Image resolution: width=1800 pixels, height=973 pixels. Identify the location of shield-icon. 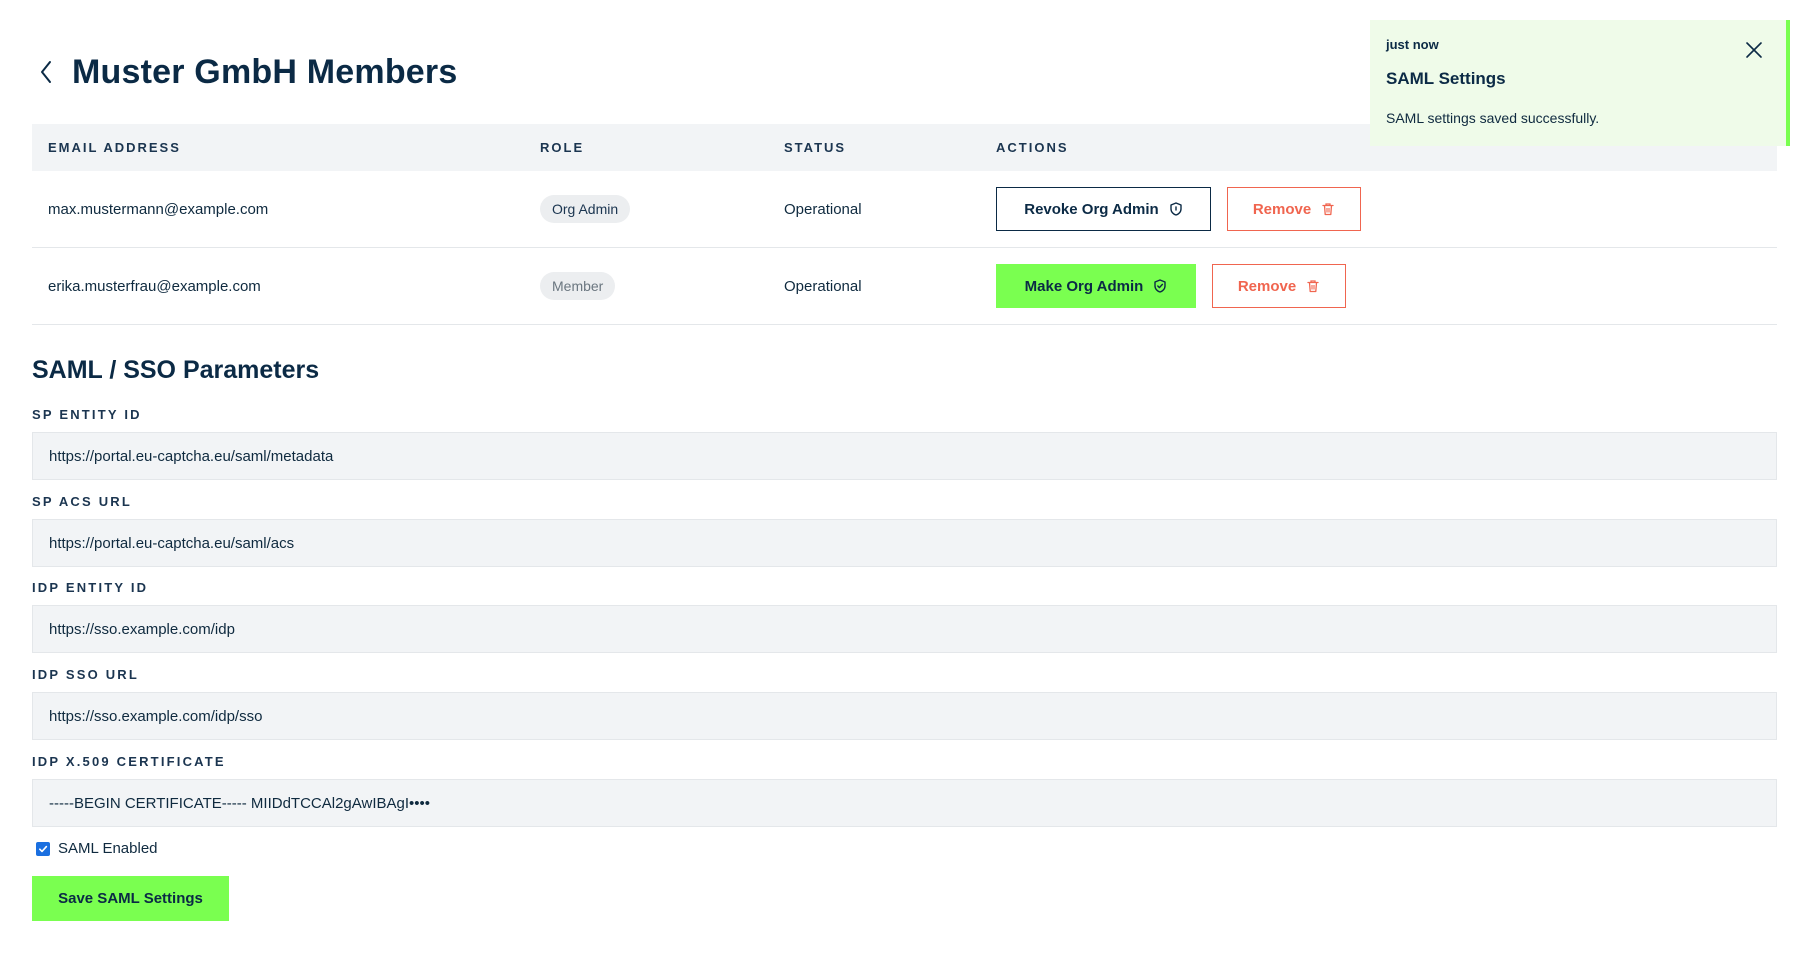
(1176, 209).